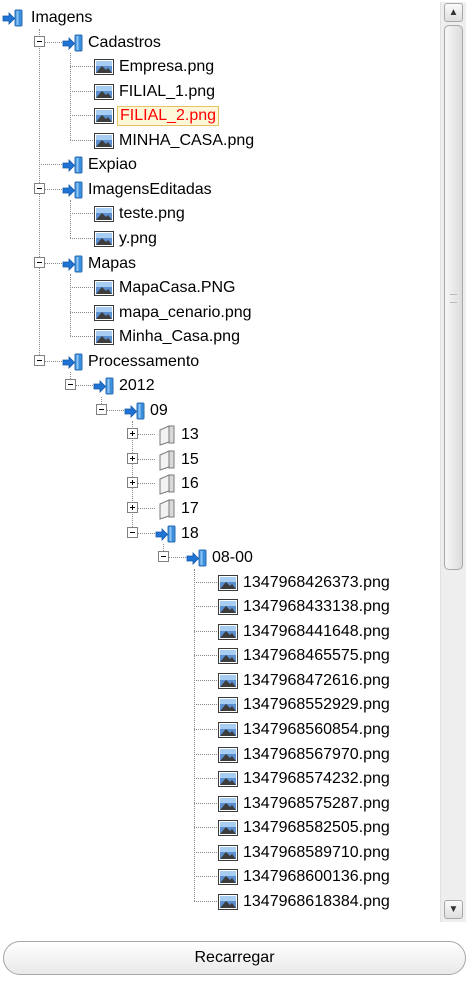 This screenshot has width=470, height=981. Describe the element at coordinates (316, 803) in the screenshot. I see `tree-node-label: 1347968575287.png` at that location.